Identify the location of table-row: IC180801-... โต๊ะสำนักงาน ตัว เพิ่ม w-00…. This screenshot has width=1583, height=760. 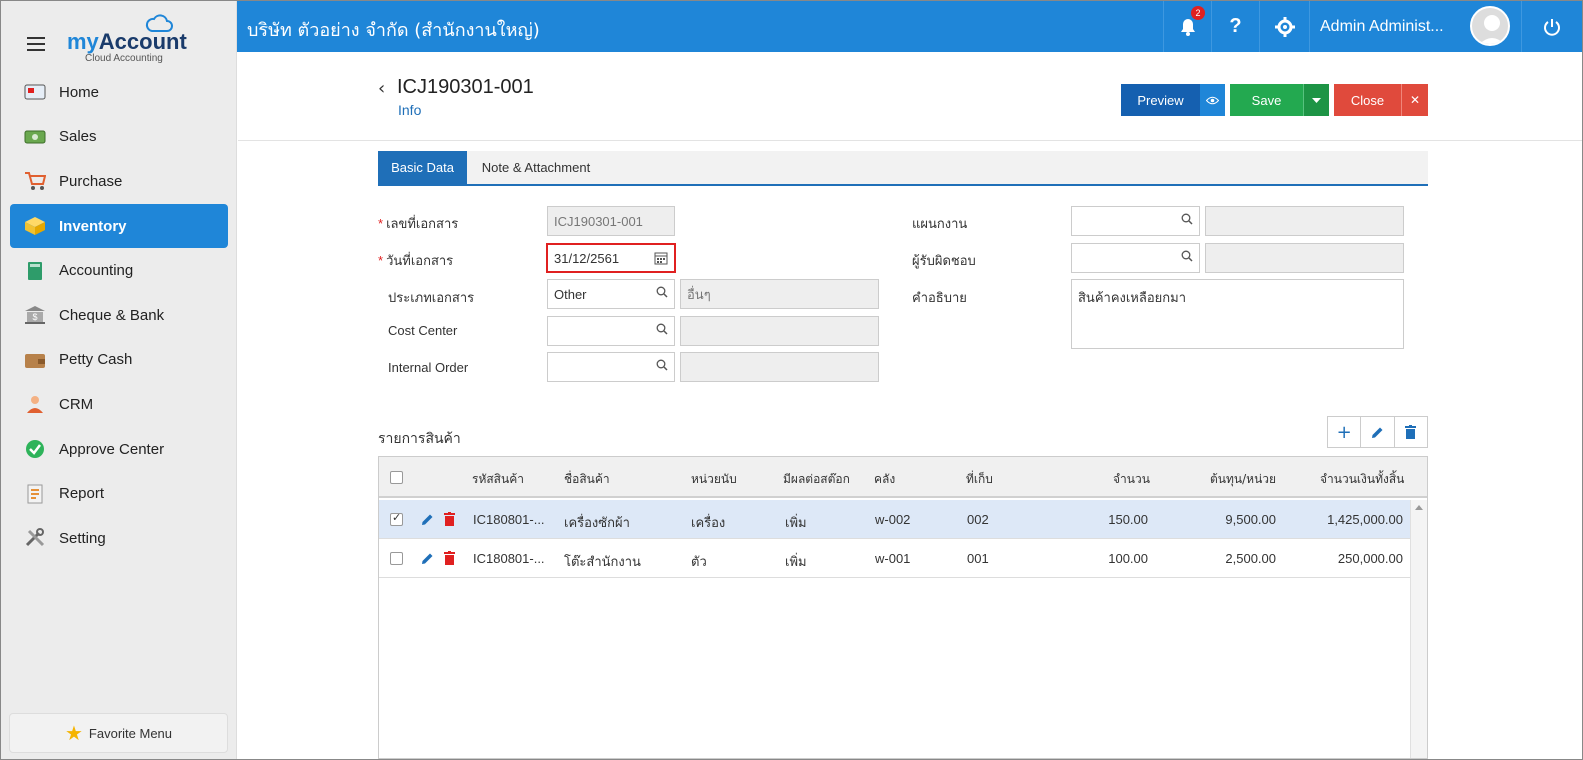
(895, 558).